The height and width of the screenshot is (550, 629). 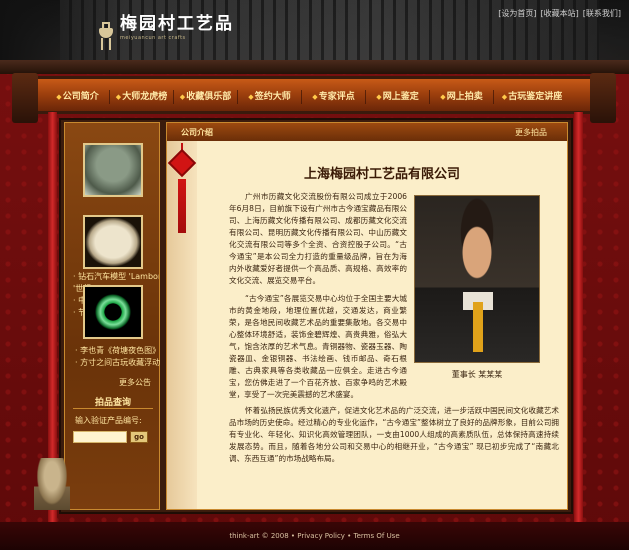 I want to click on nav-item-antique-lecture: ◆古玩鉴定讲座, so click(x=532, y=97).